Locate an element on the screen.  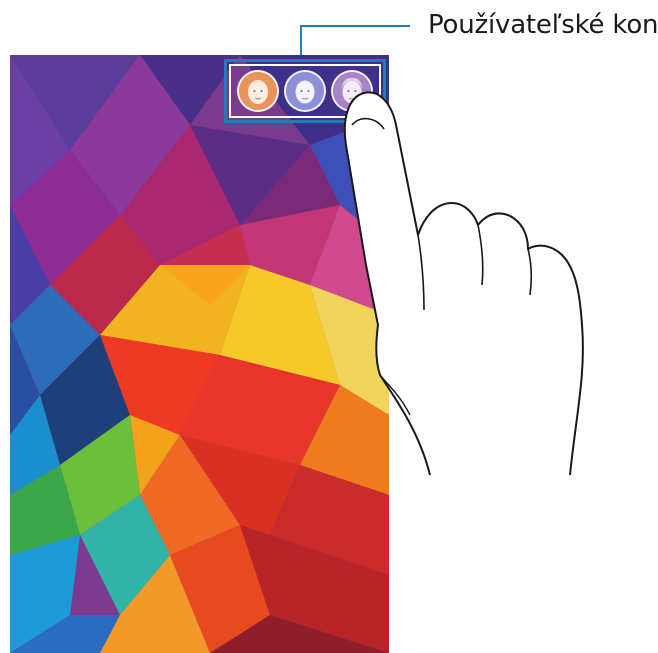
callout-line-vertical is located at coordinates (301, 41).